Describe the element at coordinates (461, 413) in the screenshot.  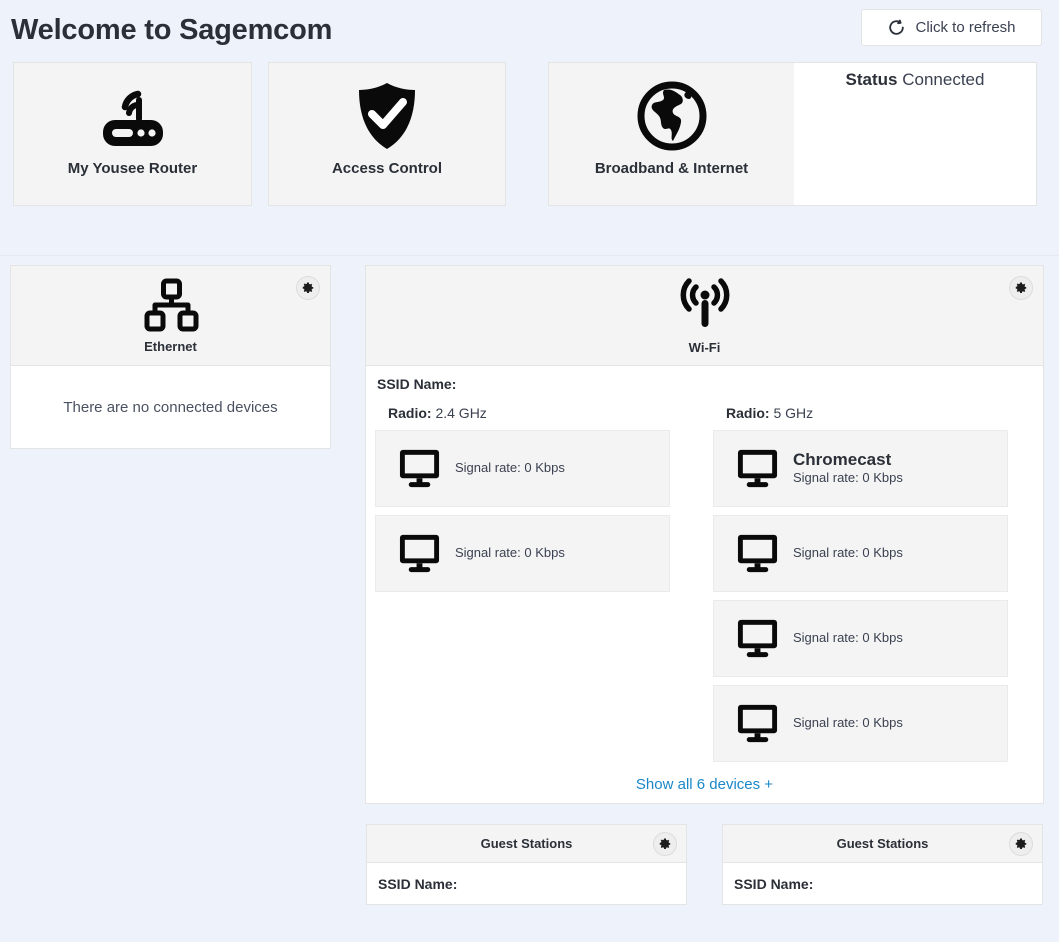
I see `radio-value: 2.4 GHz` at that location.